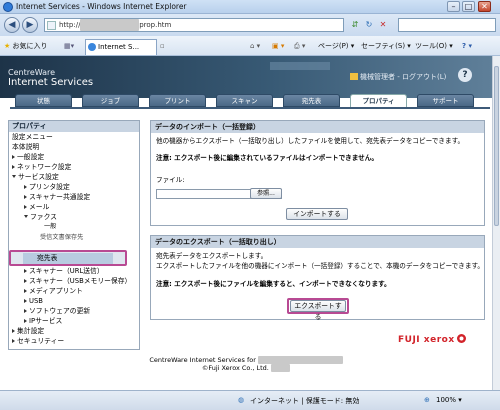  I want to click on minimize-button: –, so click(453, 6).